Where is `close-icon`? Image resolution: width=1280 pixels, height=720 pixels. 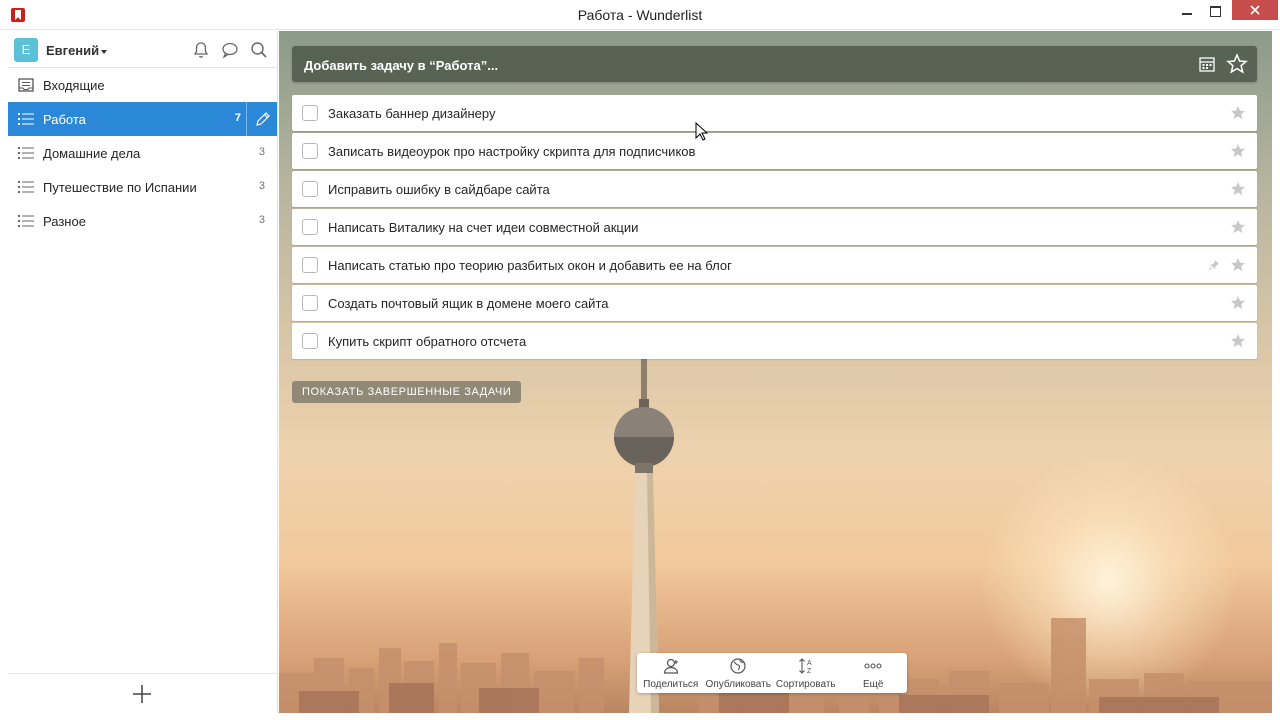
close-icon is located at coordinates (1255, 10).